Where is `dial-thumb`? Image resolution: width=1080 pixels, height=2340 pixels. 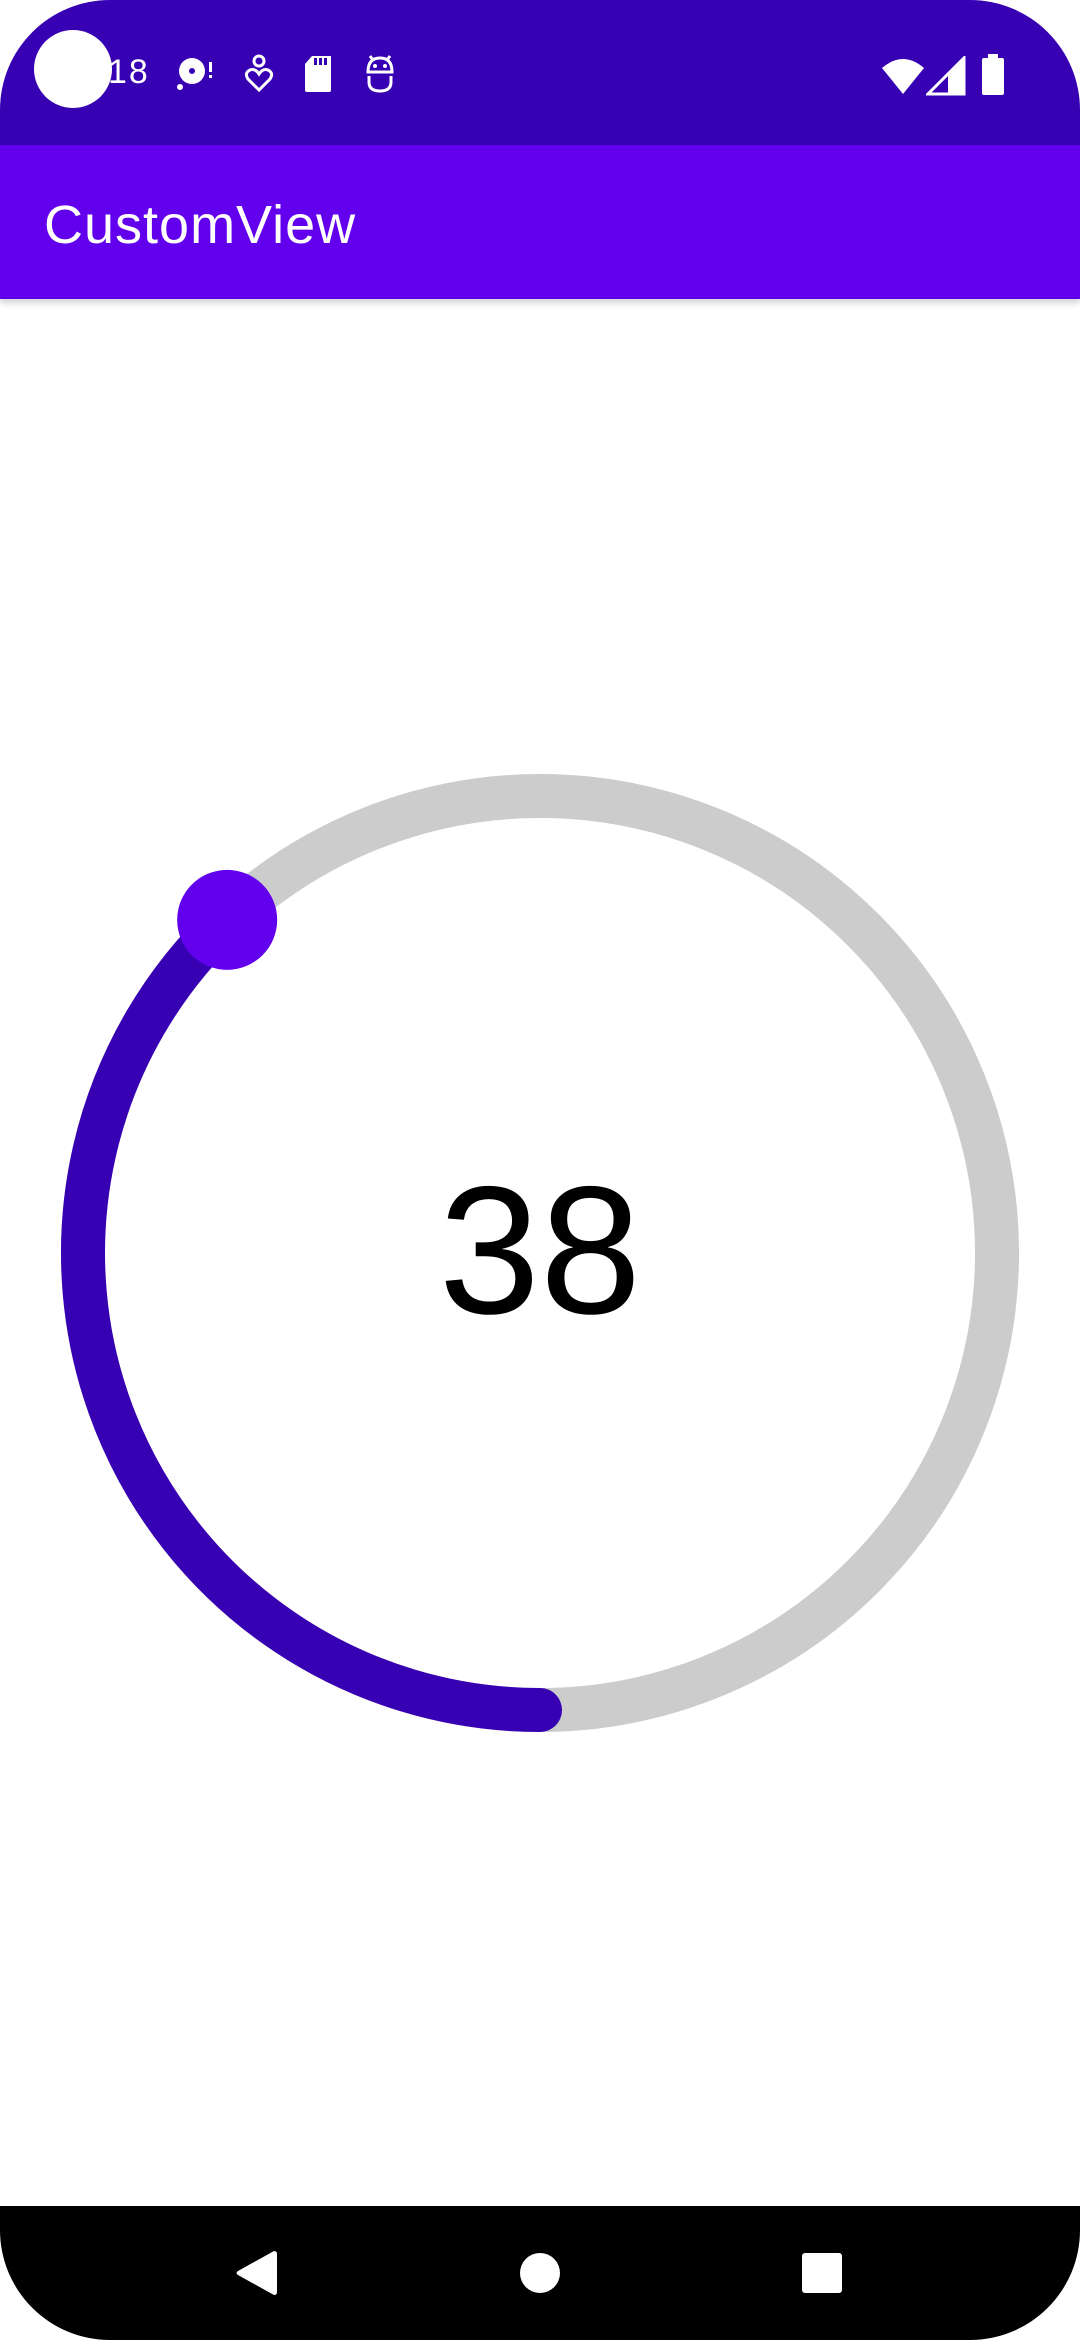
dial-thumb is located at coordinates (227, 919).